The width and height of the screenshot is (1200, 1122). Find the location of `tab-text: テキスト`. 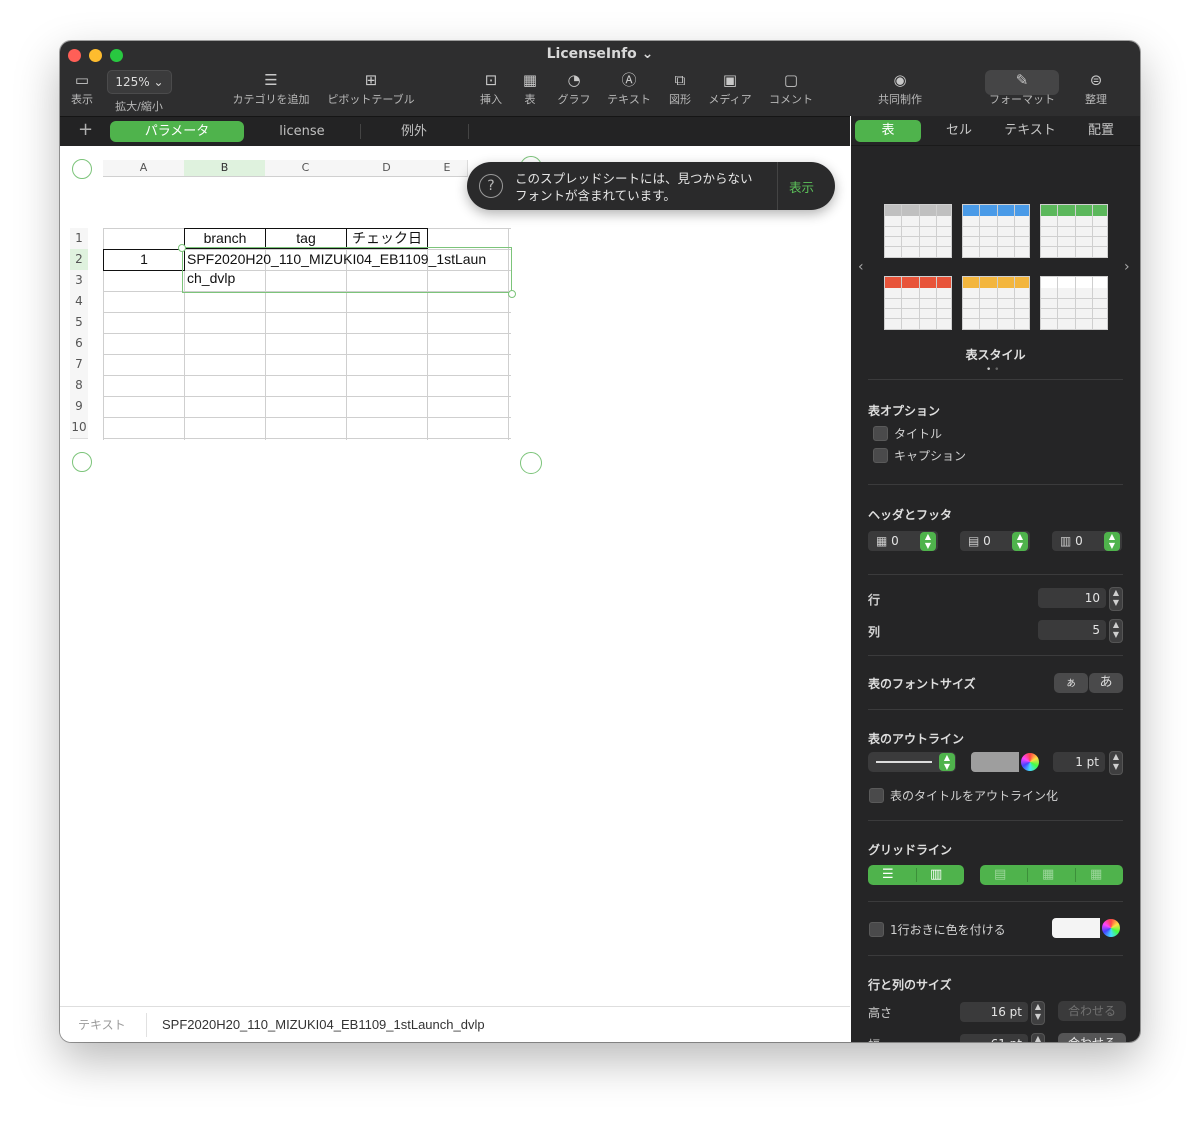

tab-text: テキスト is located at coordinates (1030, 131).